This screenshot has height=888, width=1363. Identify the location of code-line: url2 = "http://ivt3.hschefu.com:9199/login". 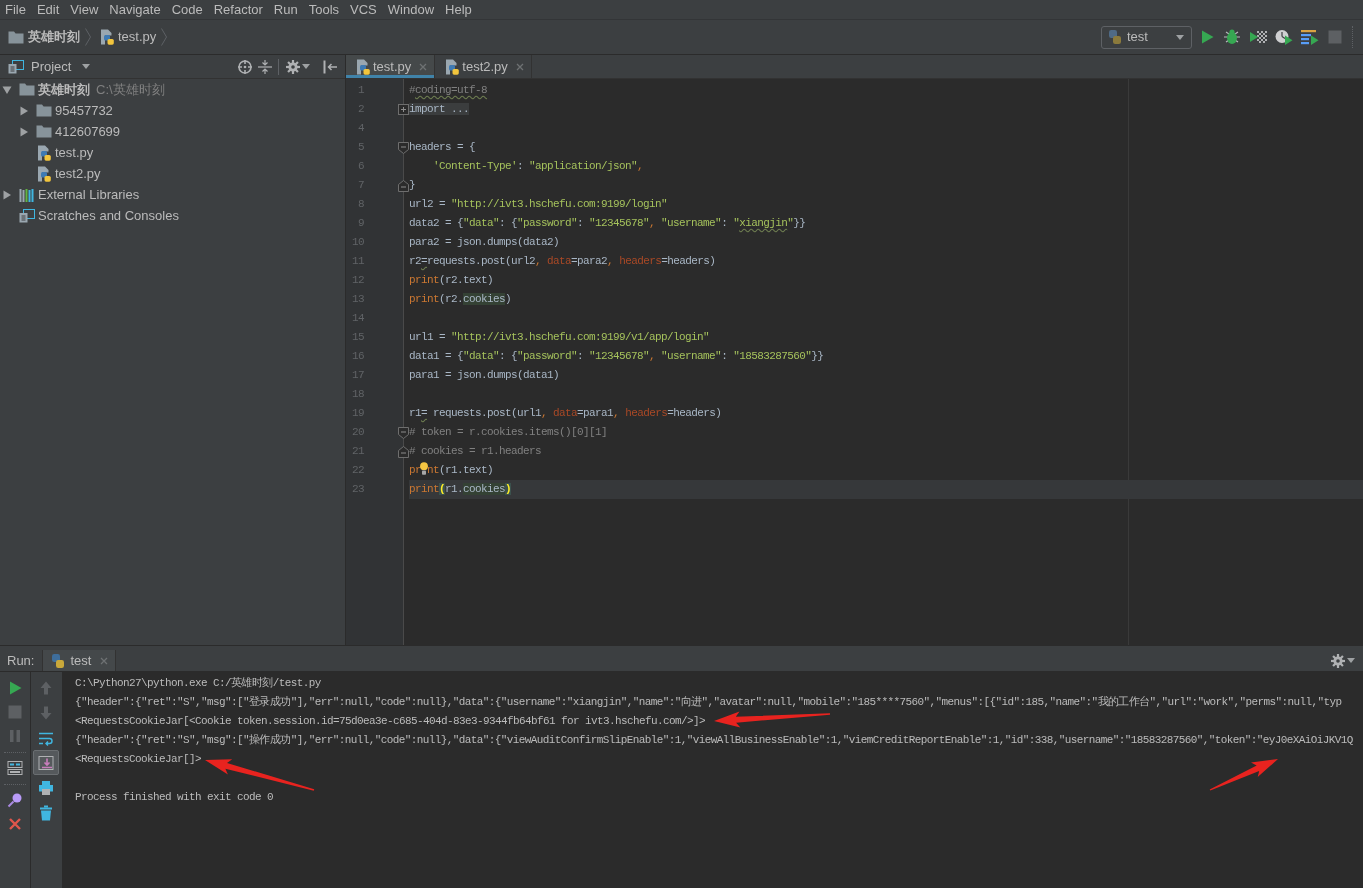
(539, 204).